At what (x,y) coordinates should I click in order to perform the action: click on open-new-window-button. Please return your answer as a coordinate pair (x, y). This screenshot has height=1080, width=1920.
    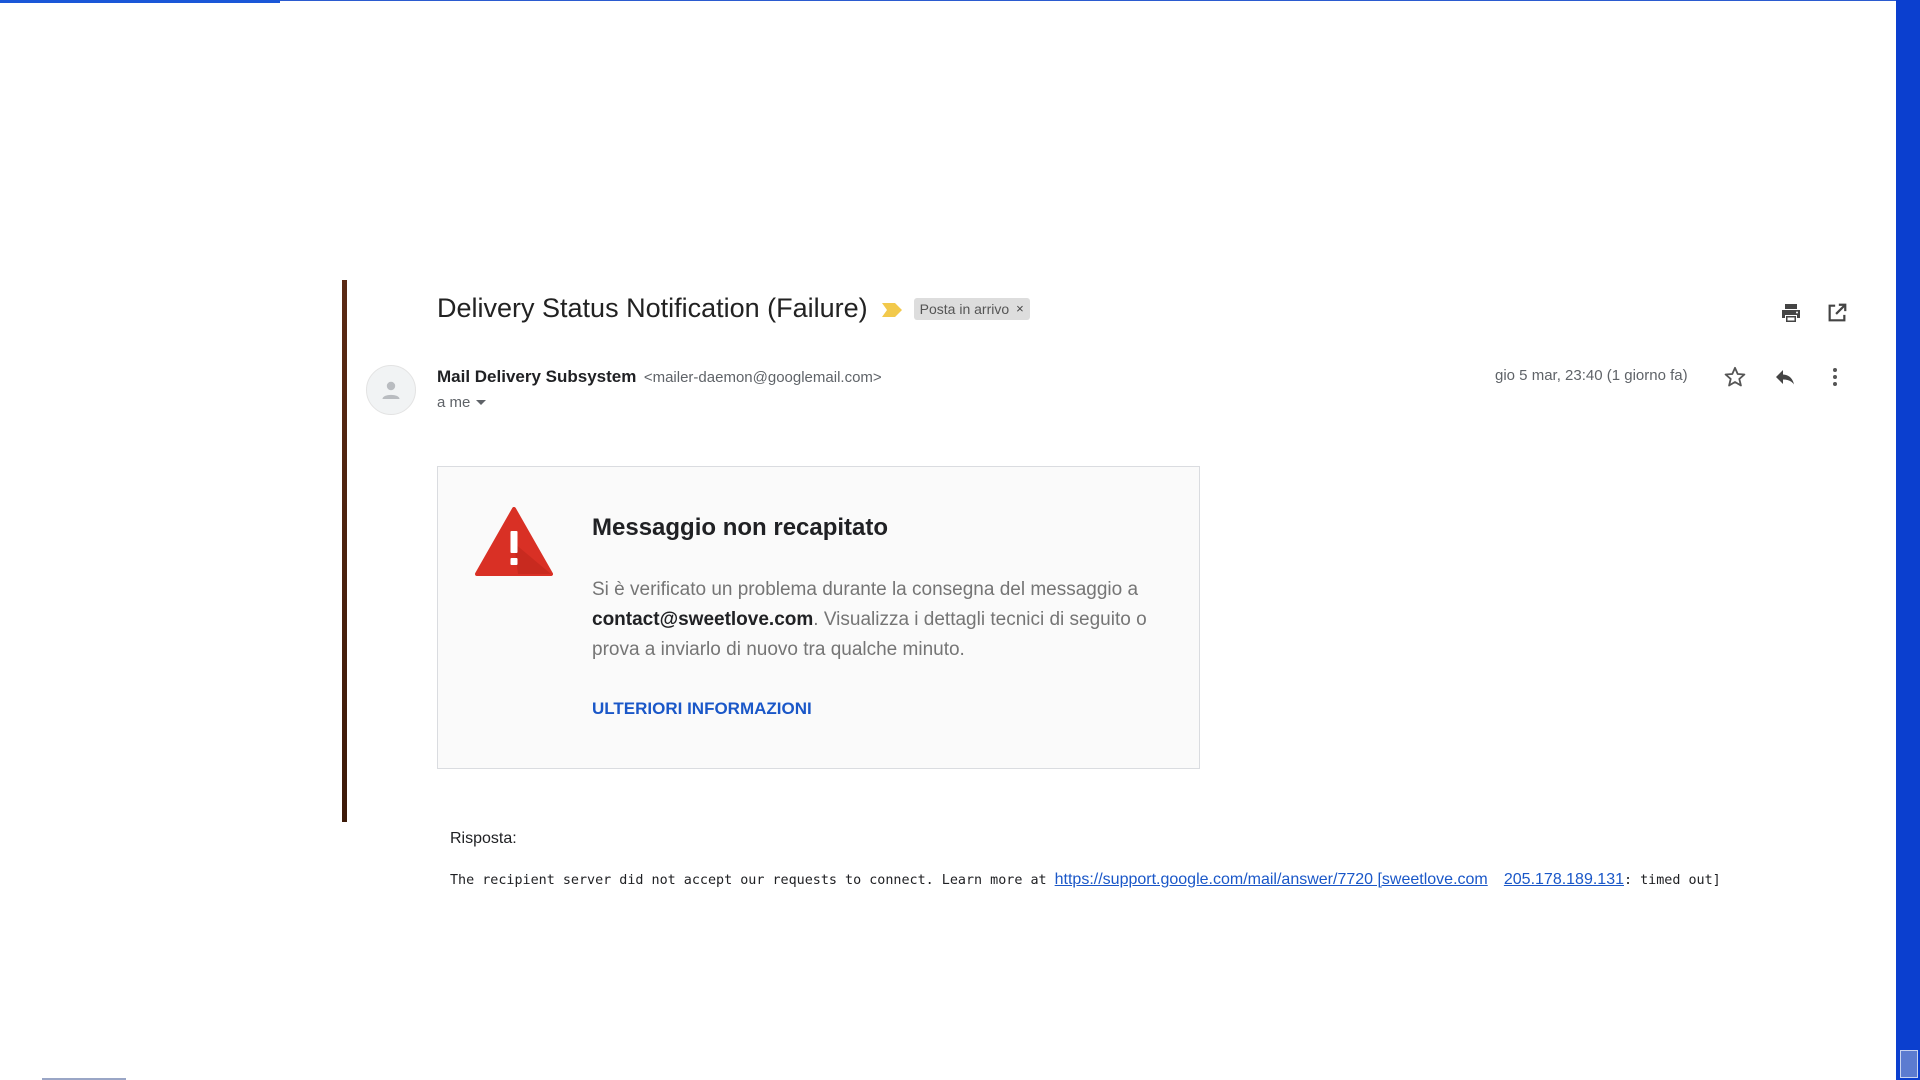
    Looking at the image, I should click on (1837, 313).